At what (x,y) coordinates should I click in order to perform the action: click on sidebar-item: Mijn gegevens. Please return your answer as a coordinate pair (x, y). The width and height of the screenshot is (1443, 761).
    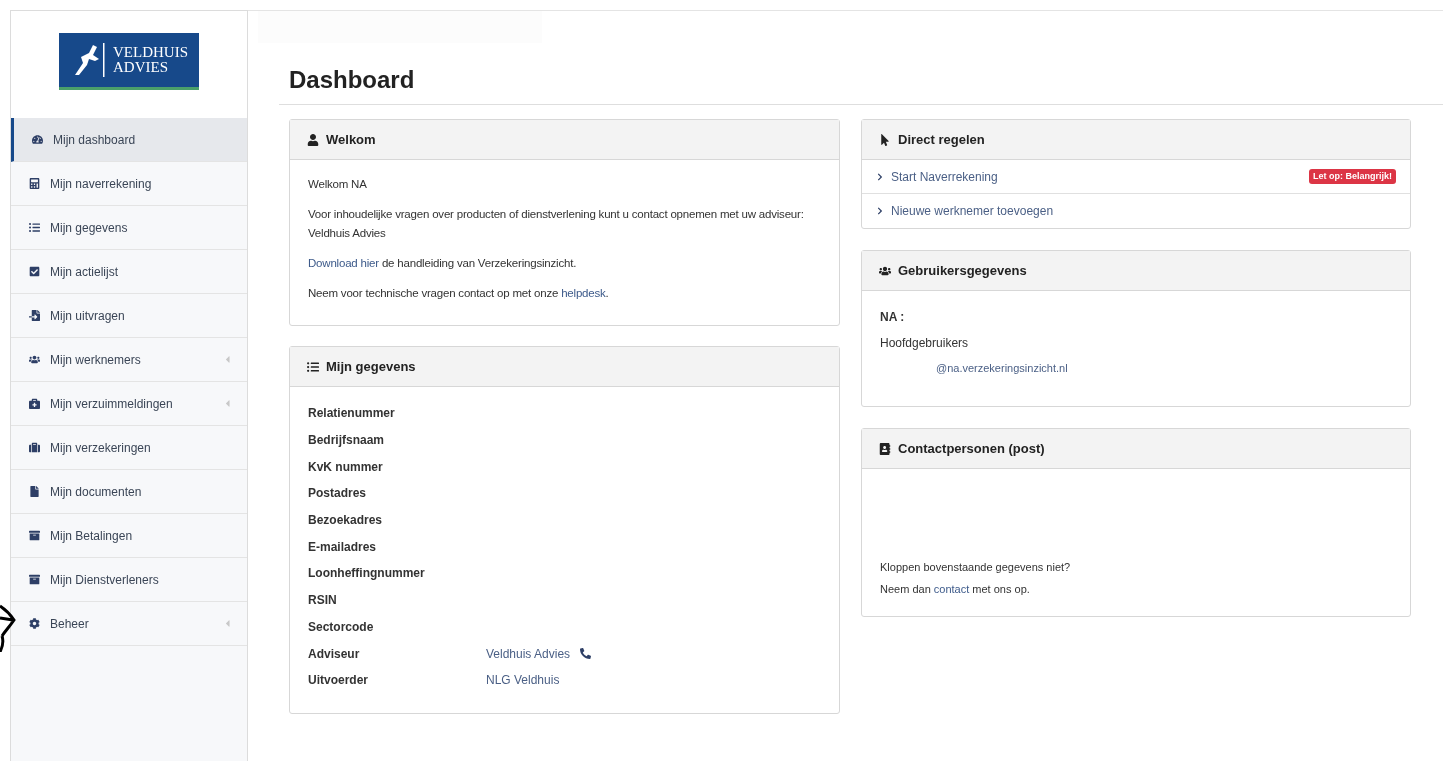
    Looking at the image, I should click on (129, 228).